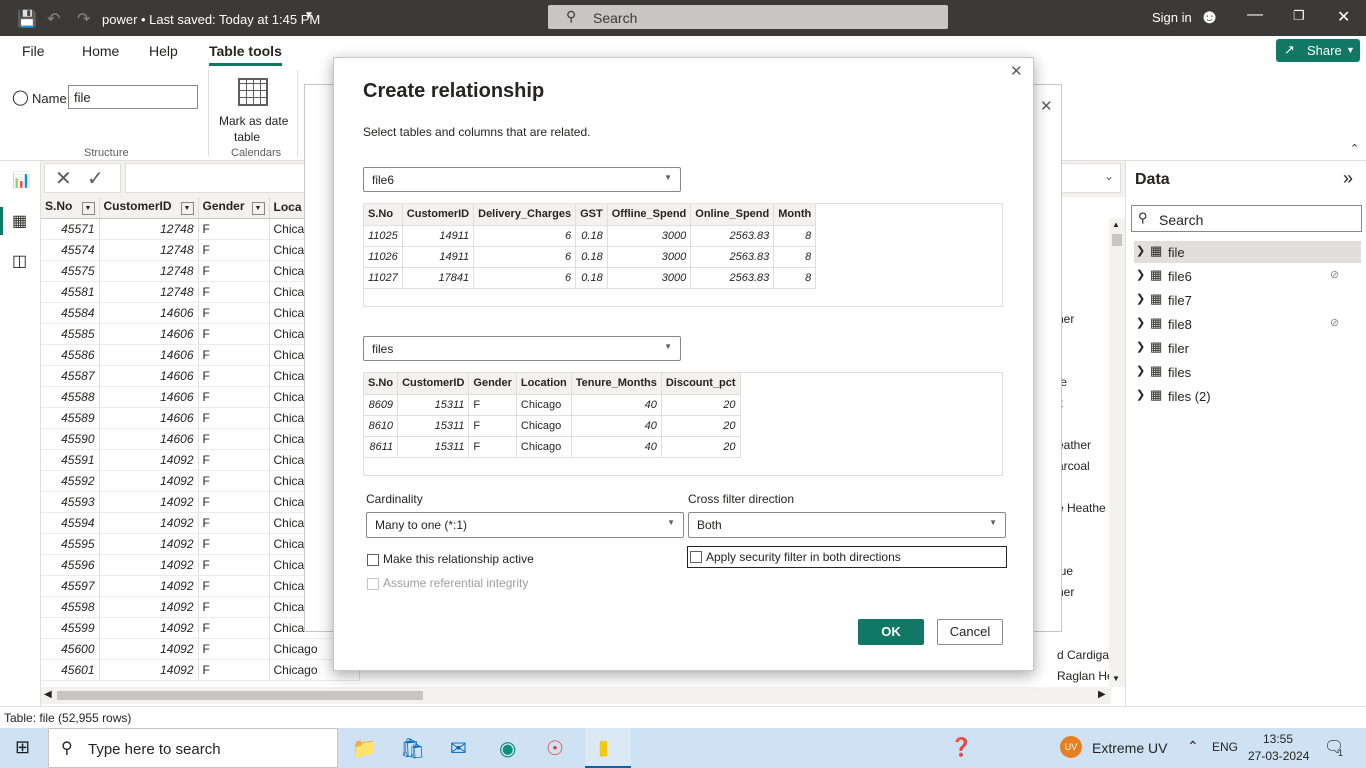  I want to click on column-header: CustomerID ▼, so click(149, 208).